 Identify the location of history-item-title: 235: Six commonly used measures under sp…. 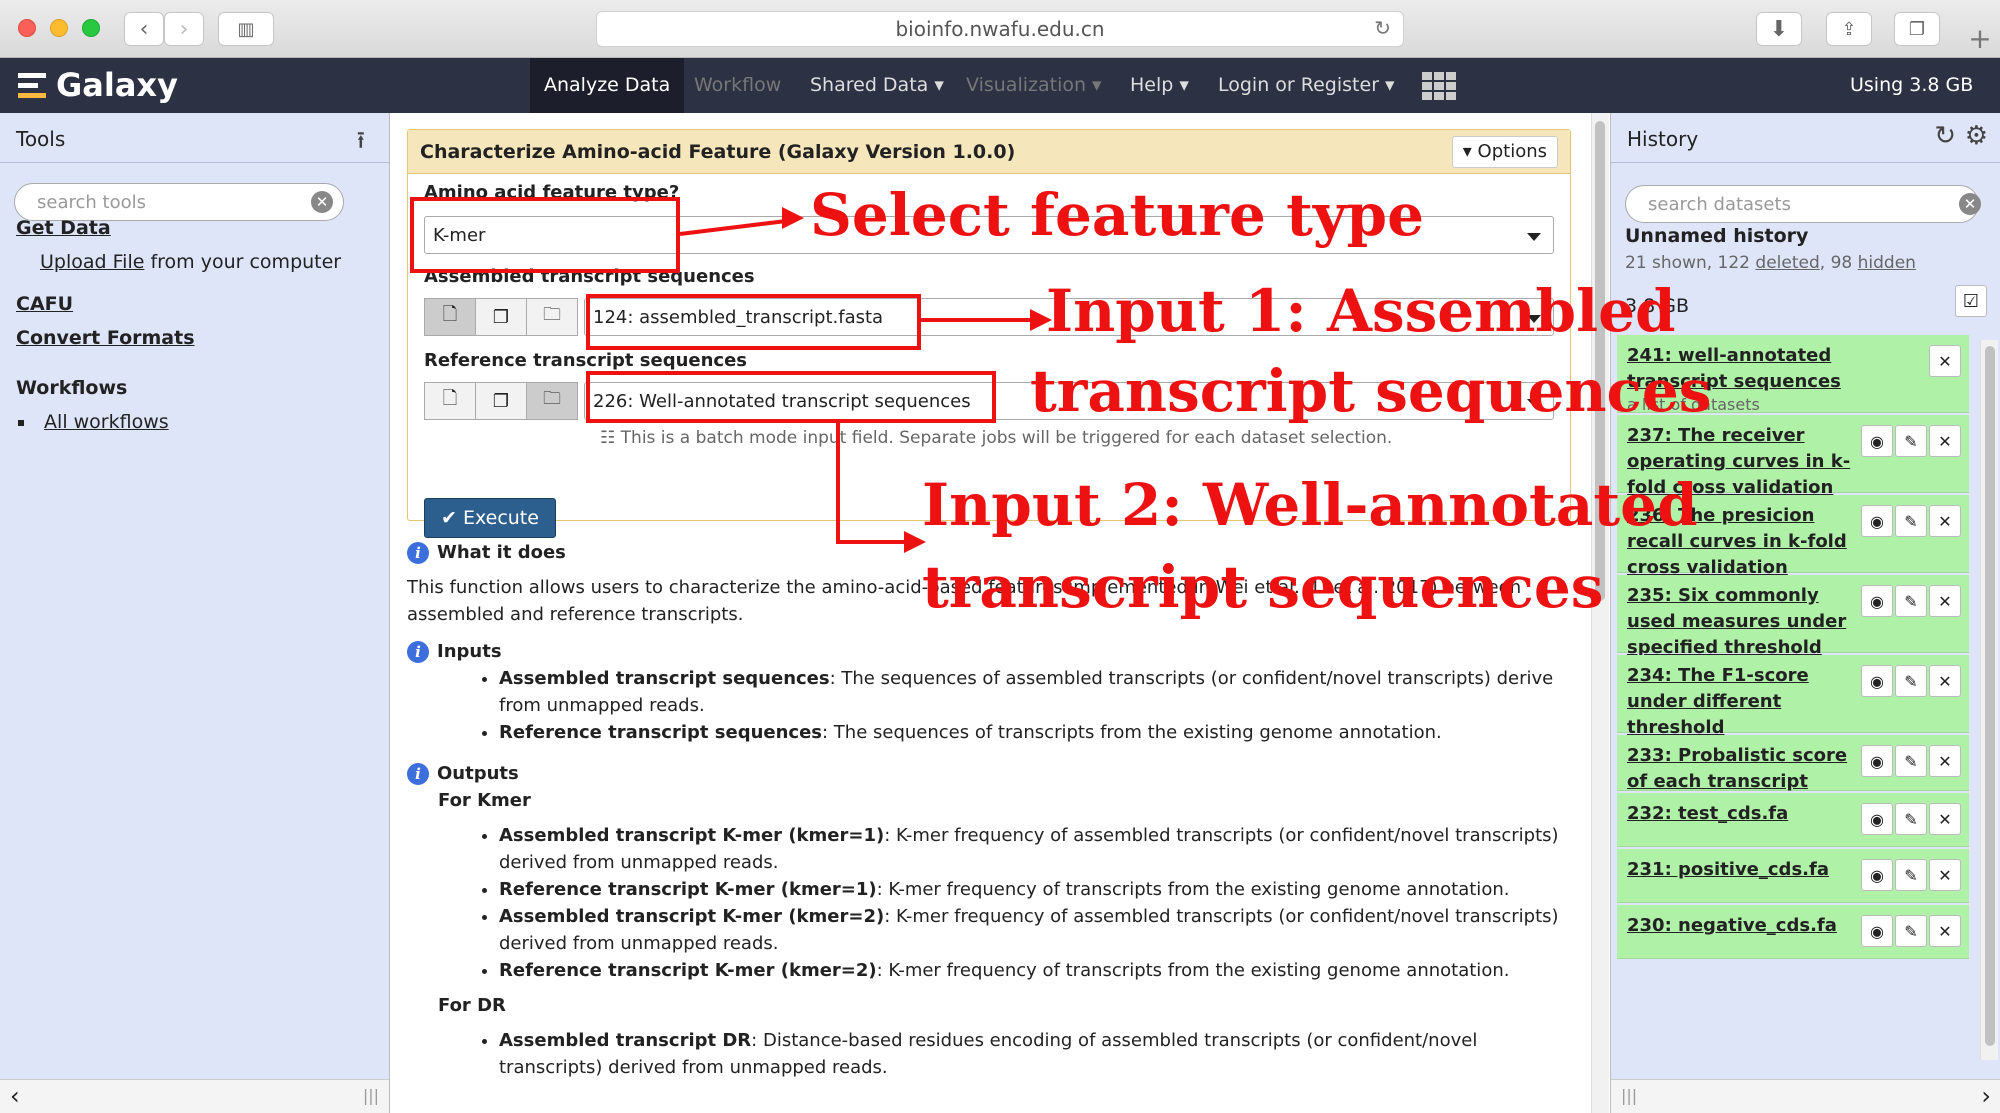
(1743, 622).